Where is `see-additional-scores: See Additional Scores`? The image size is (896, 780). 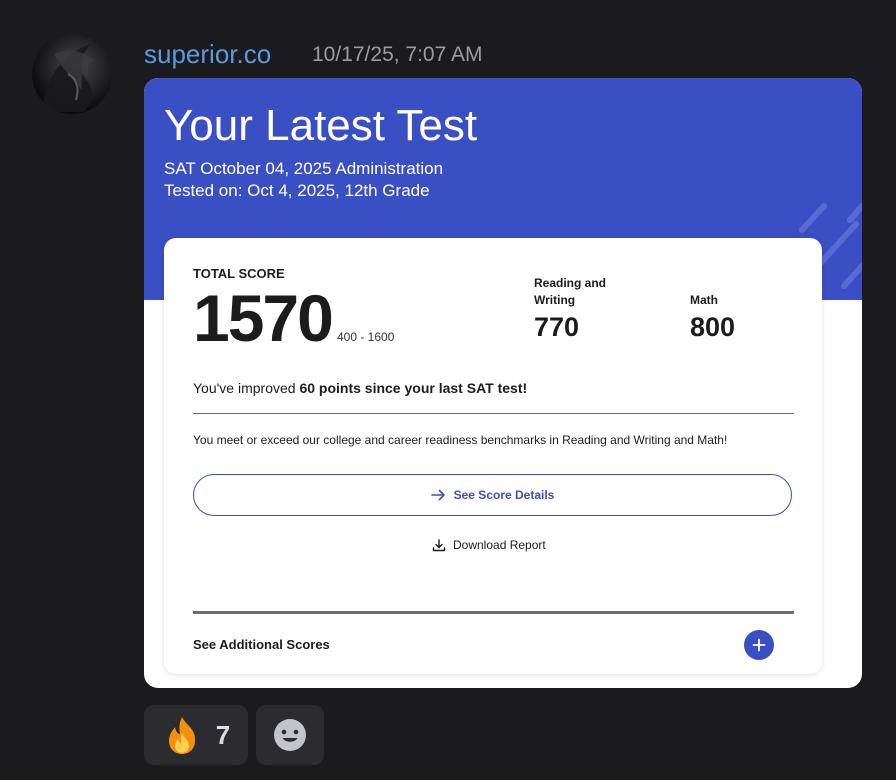 see-additional-scores: See Additional Scores is located at coordinates (261, 644).